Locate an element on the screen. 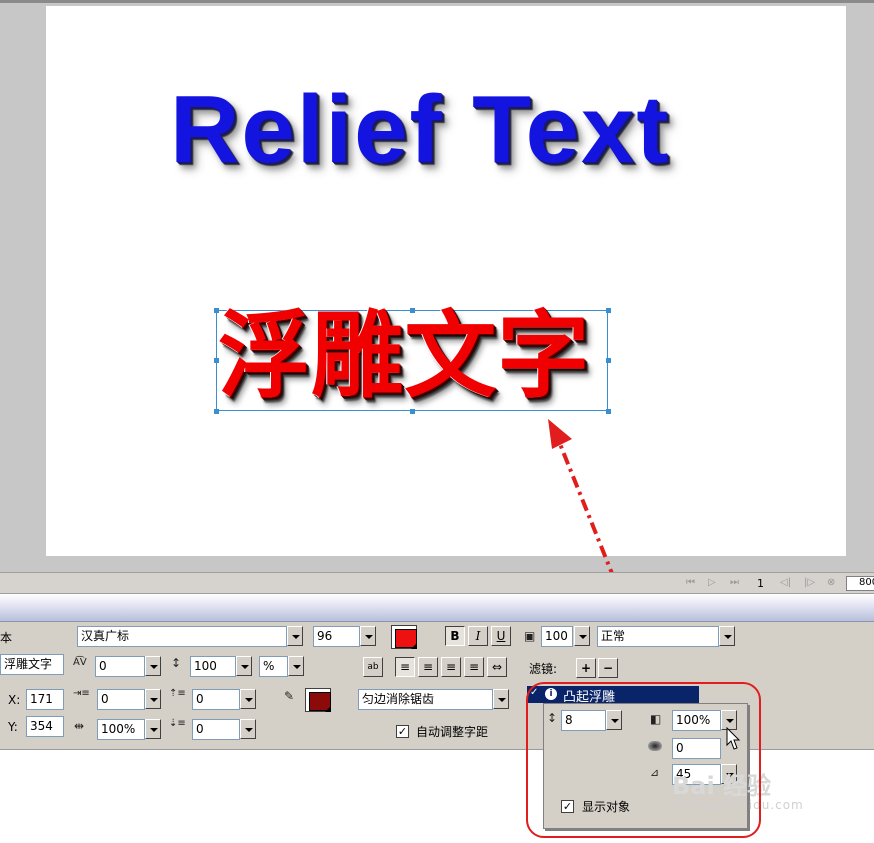  font-size-dropdown is located at coordinates (368, 636).